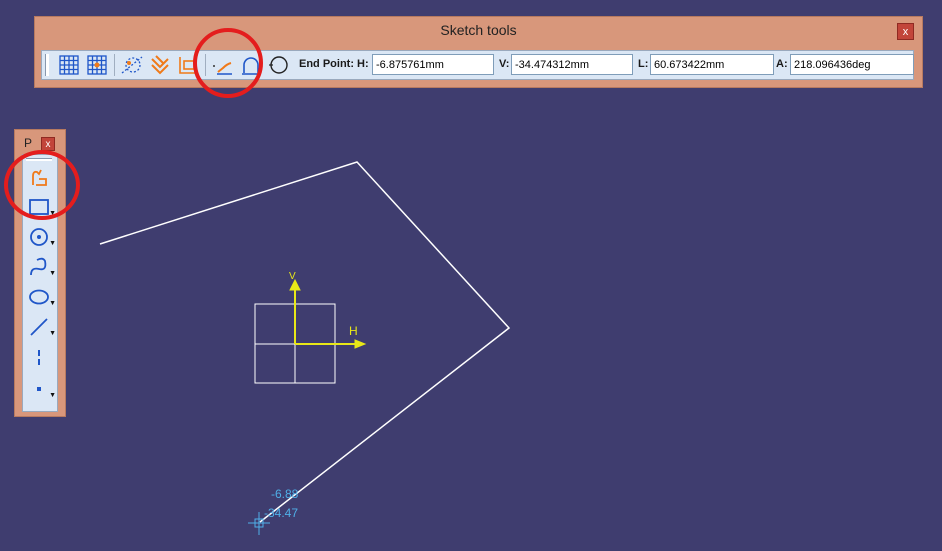  What do you see at coordinates (52, 273) in the screenshot?
I see `spline-dropdown-arrow: ▼` at bounding box center [52, 273].